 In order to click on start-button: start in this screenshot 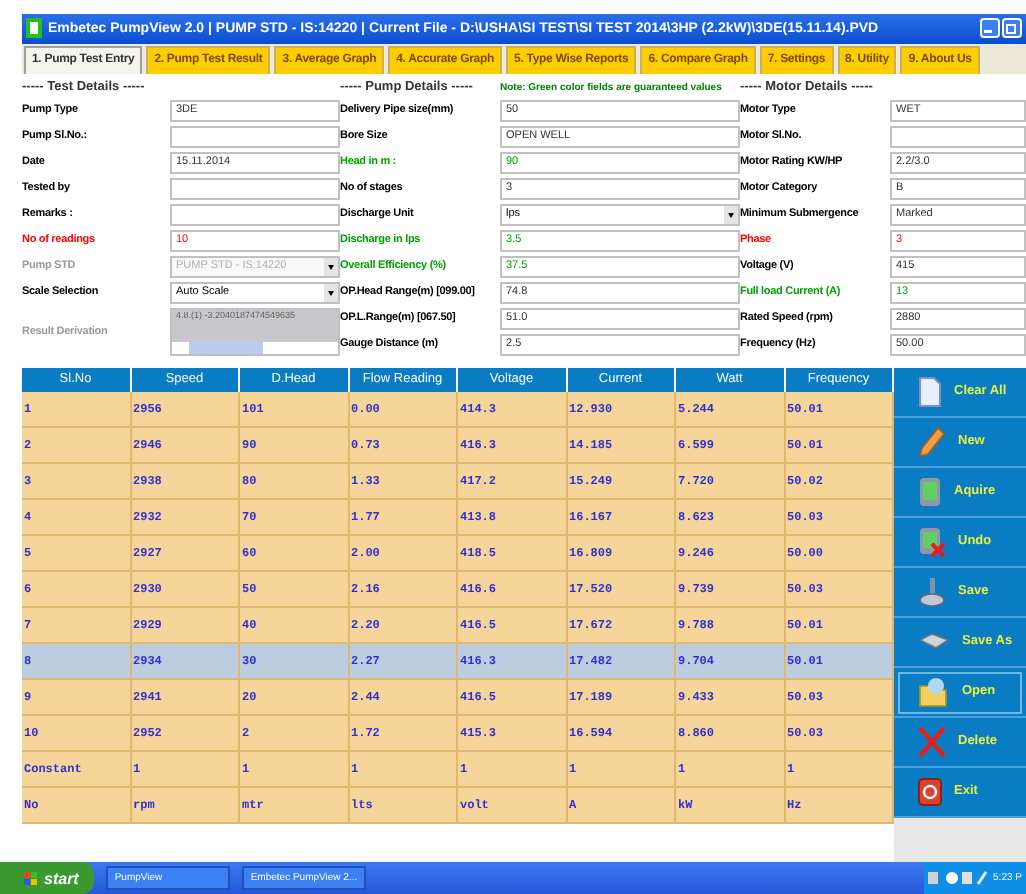, I will do `click(47, 878)`.